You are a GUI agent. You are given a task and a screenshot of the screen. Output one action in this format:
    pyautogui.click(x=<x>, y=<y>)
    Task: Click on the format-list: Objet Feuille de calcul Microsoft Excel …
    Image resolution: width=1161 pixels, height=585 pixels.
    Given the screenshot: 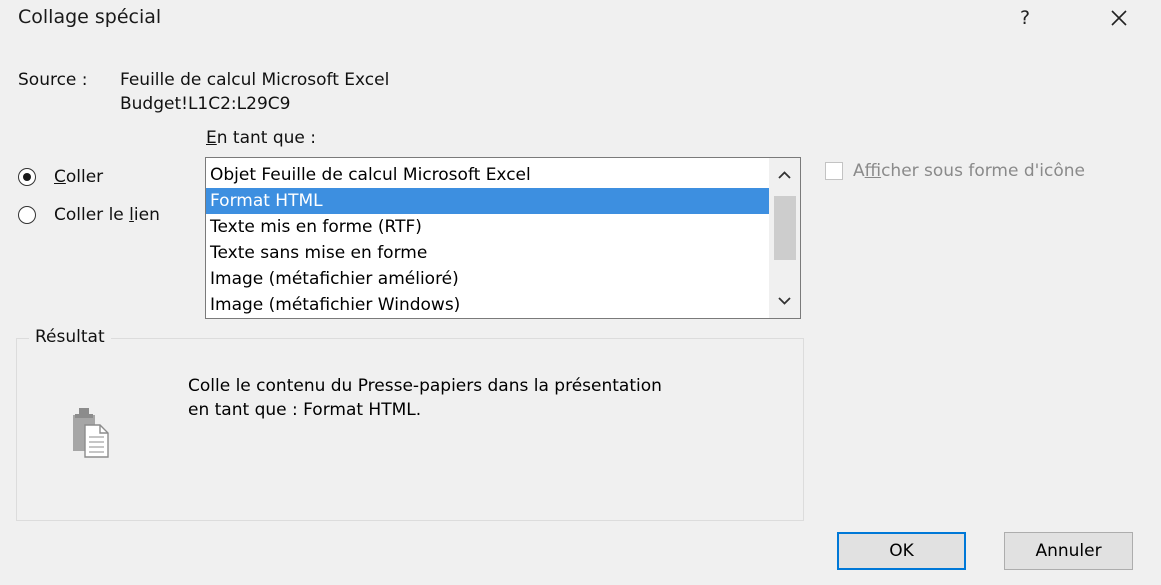 What is the action you would take?
    pyautogui.click(x=487, y=240)
    